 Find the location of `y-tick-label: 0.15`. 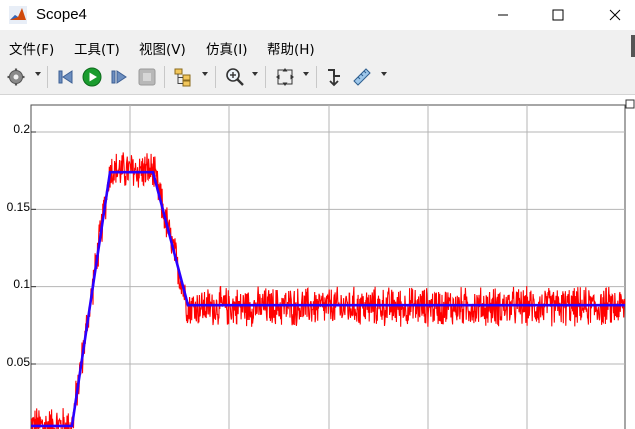

y-tick-label: 0.15 is located at coordinates (18, 207).